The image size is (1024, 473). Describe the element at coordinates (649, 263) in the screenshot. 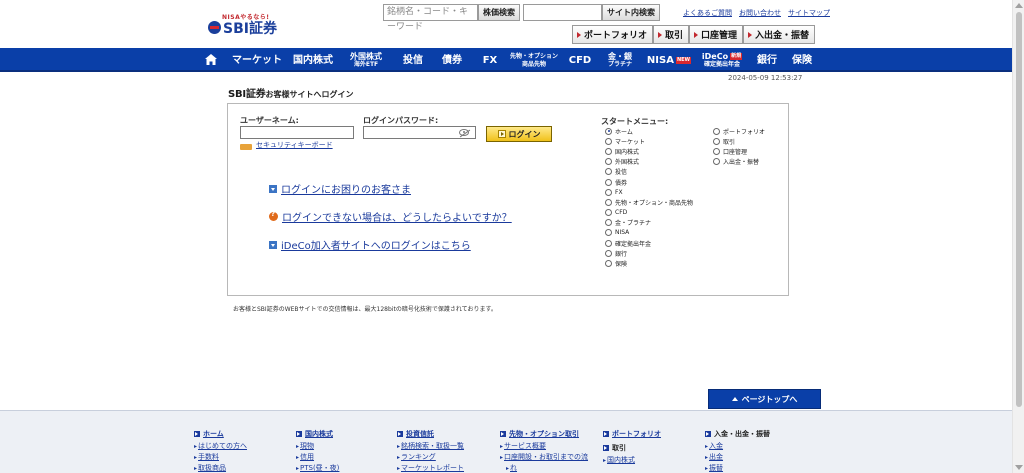

I see `start-menu-option: 保険` at that location.